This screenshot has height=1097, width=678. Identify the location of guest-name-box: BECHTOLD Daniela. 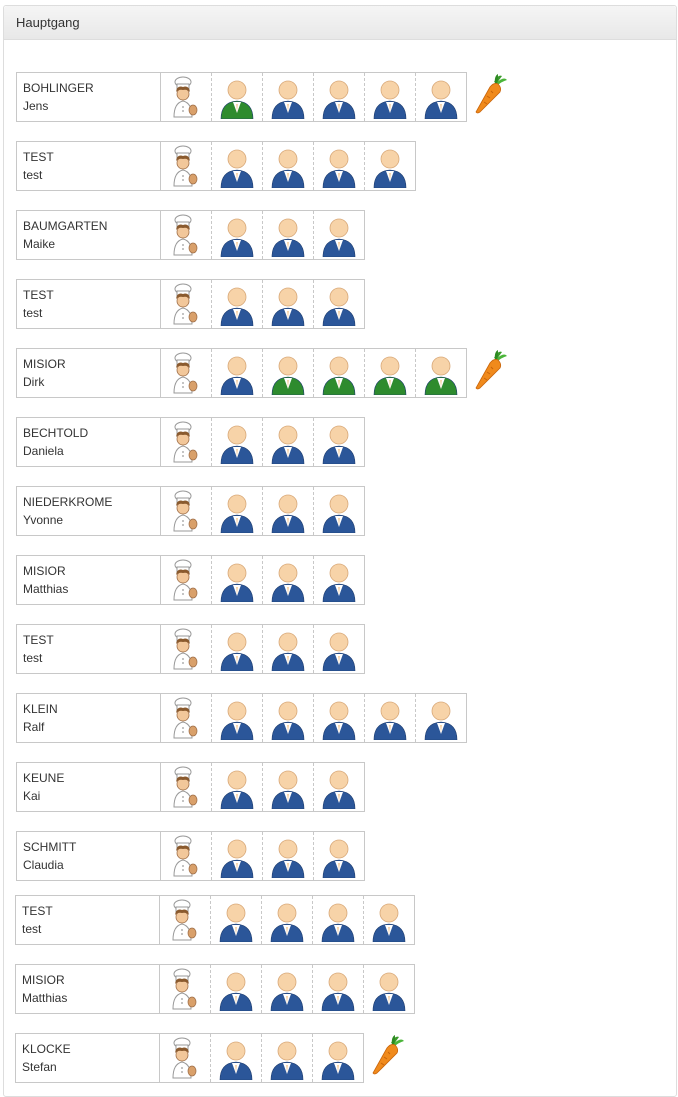
(89, 442).